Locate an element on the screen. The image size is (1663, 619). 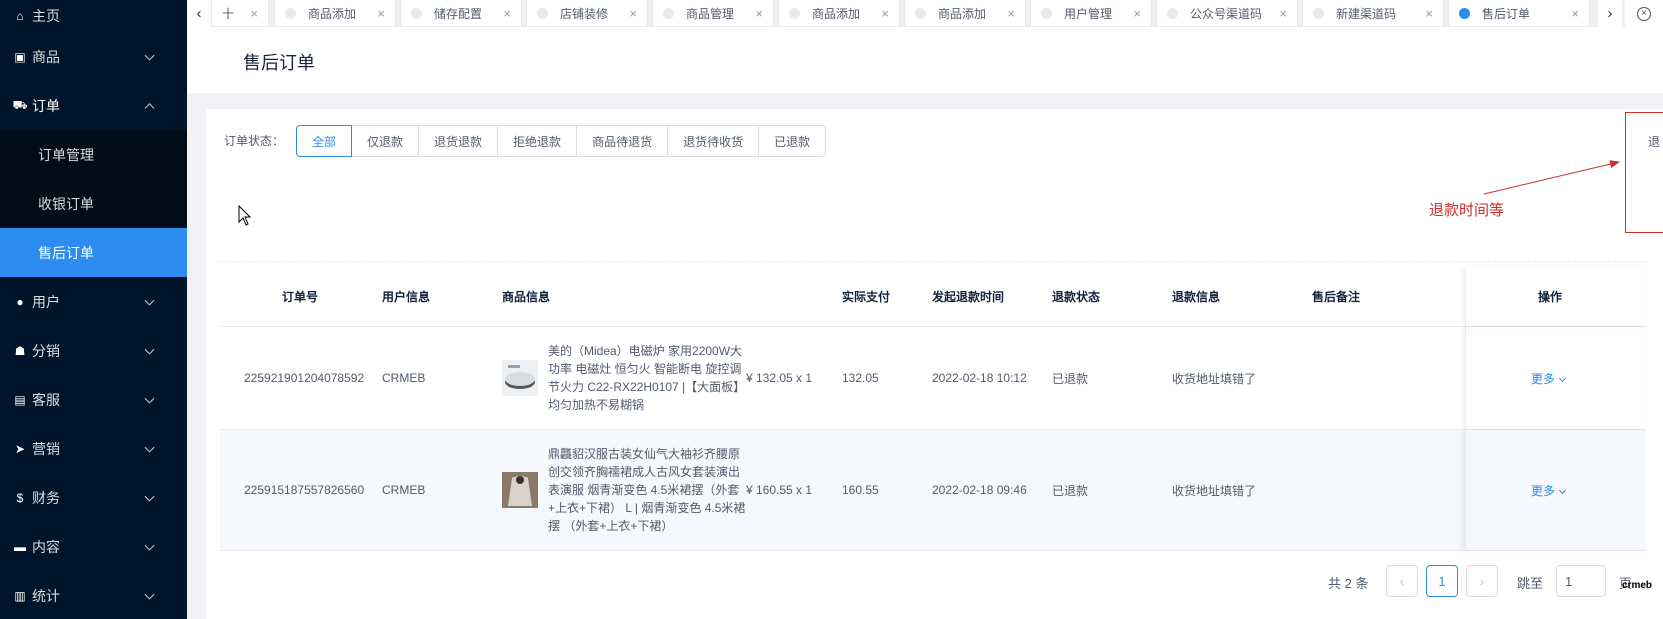
tab-product-add-3: 商品添加 × is located at coordinates (965, 13).